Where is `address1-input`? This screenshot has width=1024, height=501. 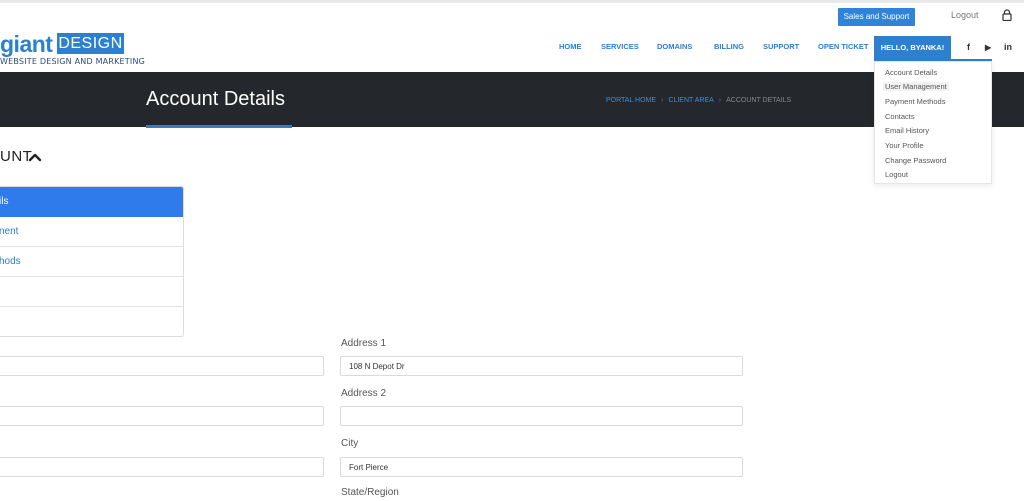 address1-input is located at coordinates (541, 366).